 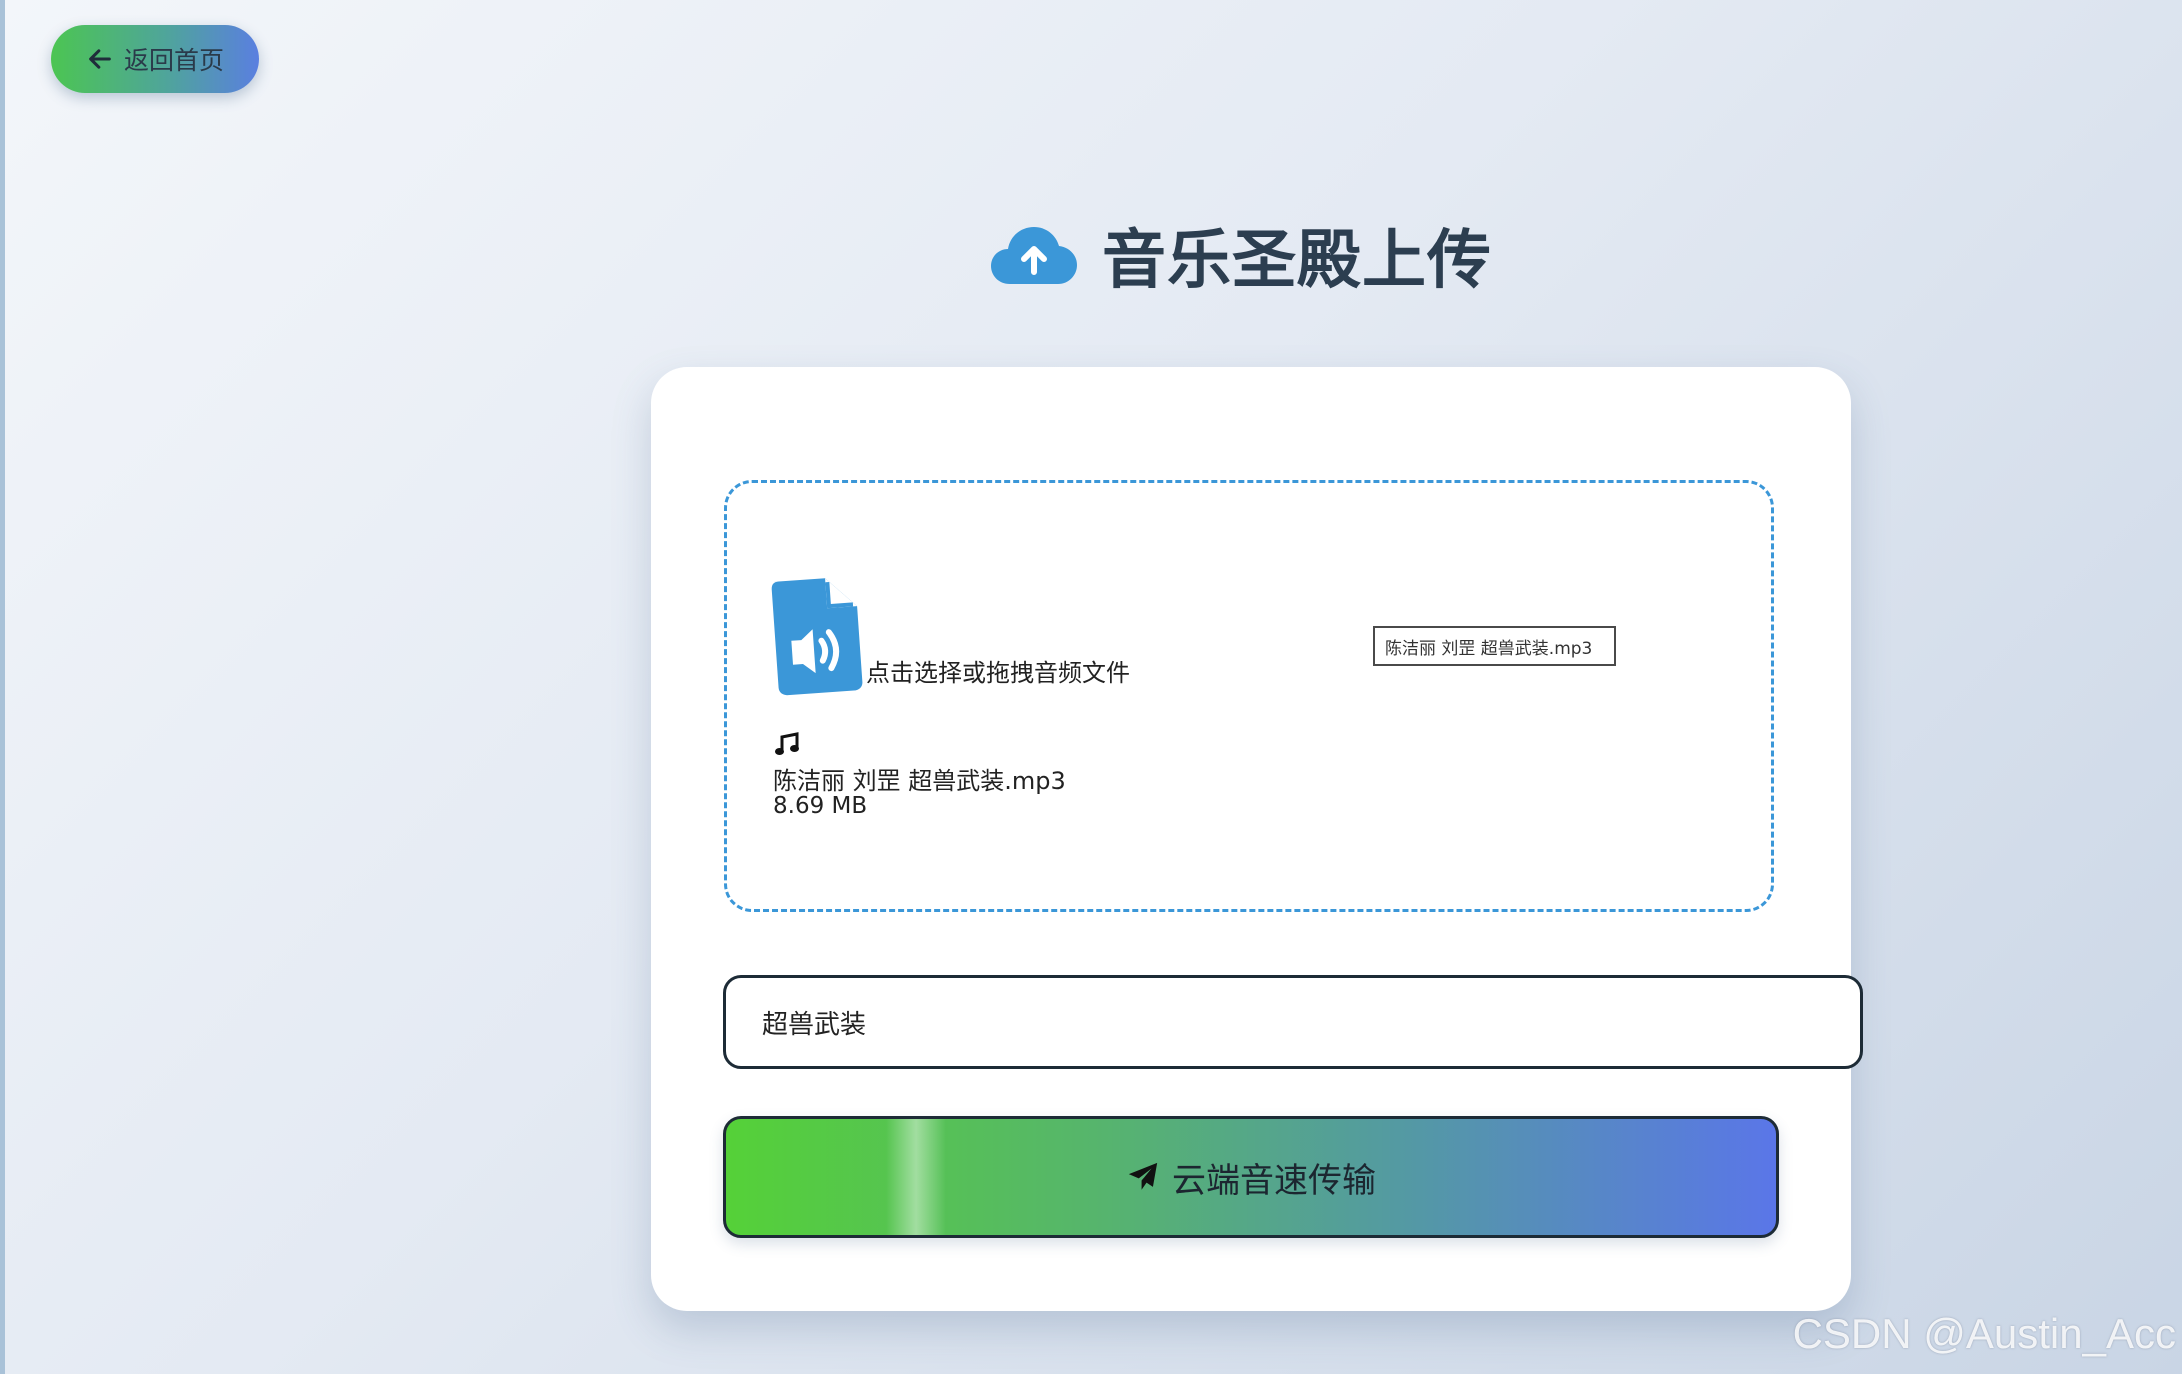 I want to click on back-home-label: 返回首页, so click(x=173, y=60).